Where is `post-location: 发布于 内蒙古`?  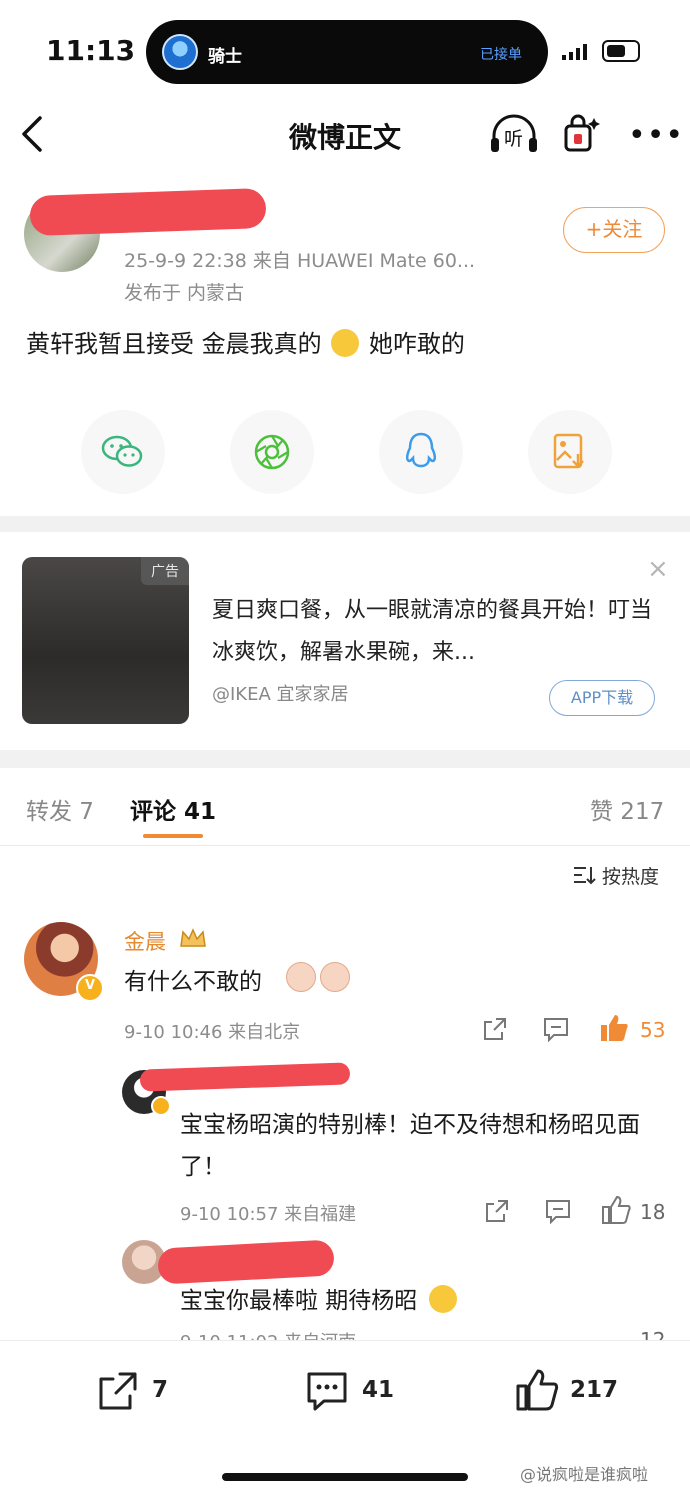 post-location: 发布于 内蒙古 is located at coordinates (184, 293).